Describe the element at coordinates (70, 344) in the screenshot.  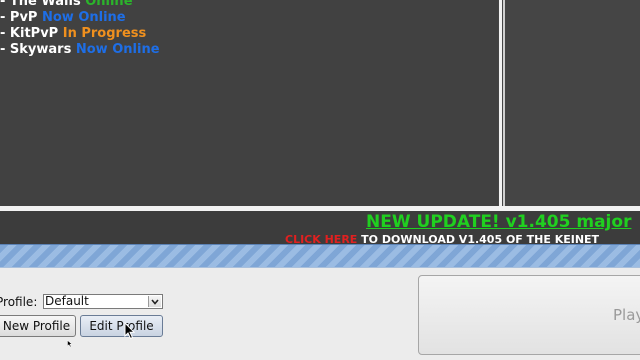
I see `cursor-trail-icon` at that location.